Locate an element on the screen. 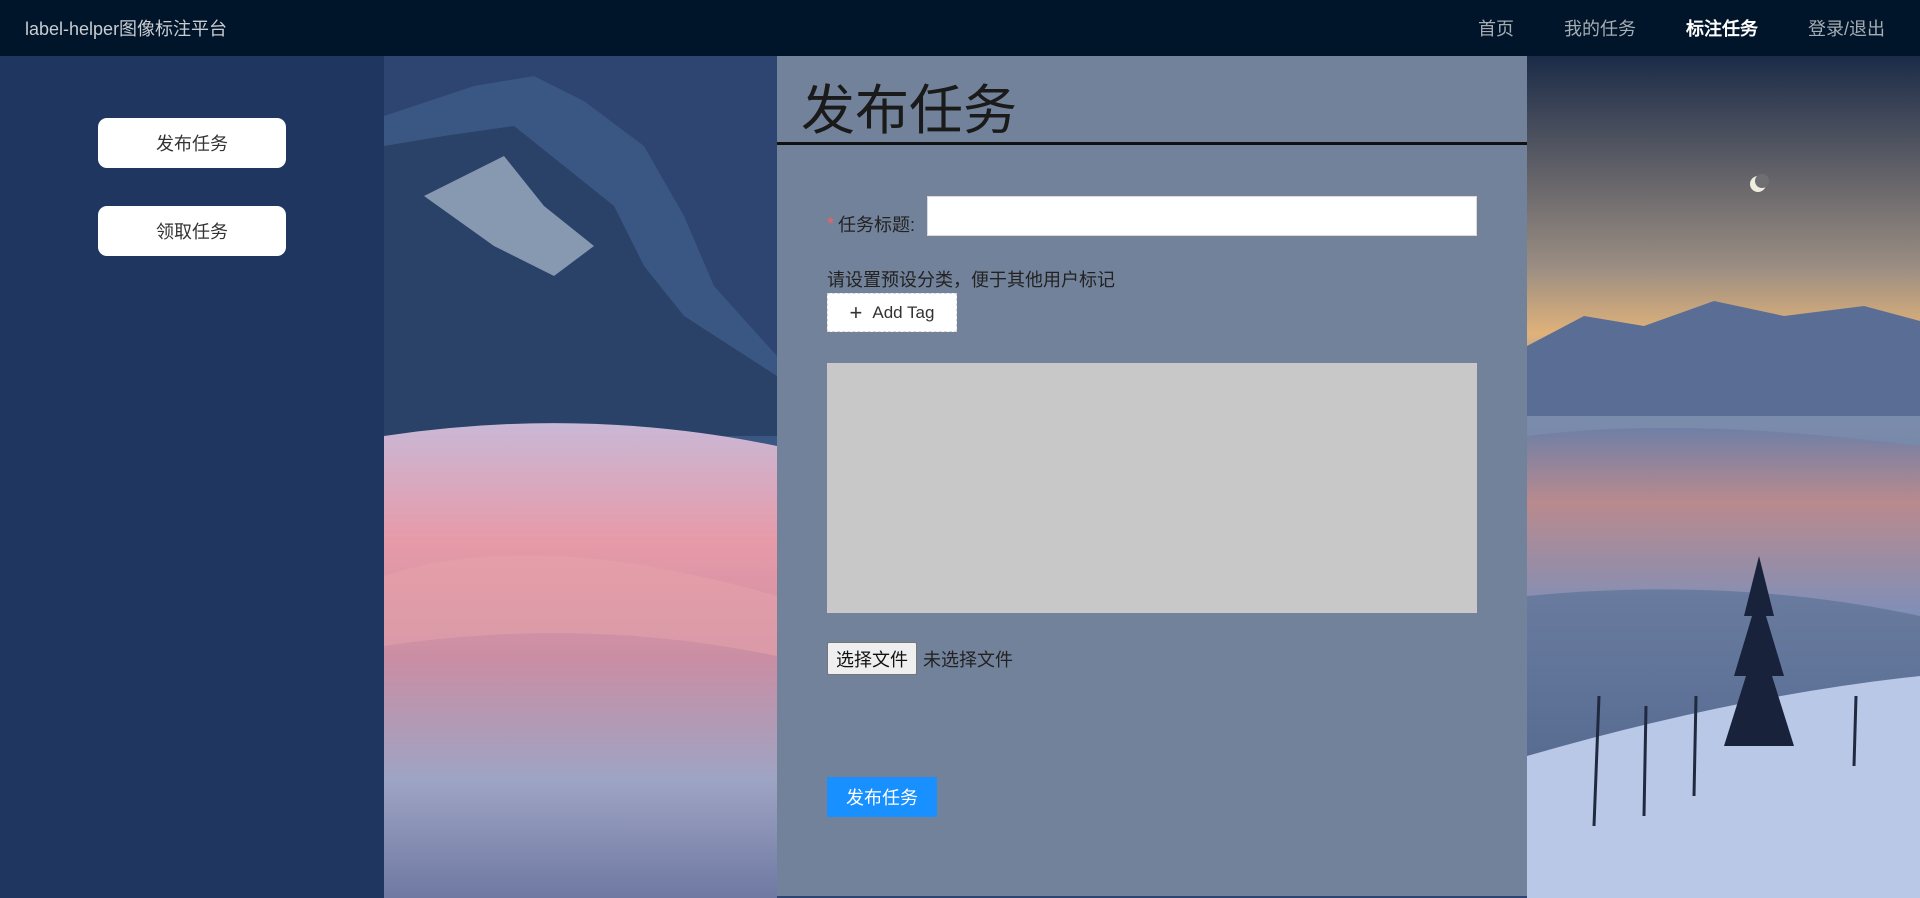 The height and width of the screenshot is (898, 1920). nav-my-tasks: 我的任务 is located at coordinates (1600, 28).